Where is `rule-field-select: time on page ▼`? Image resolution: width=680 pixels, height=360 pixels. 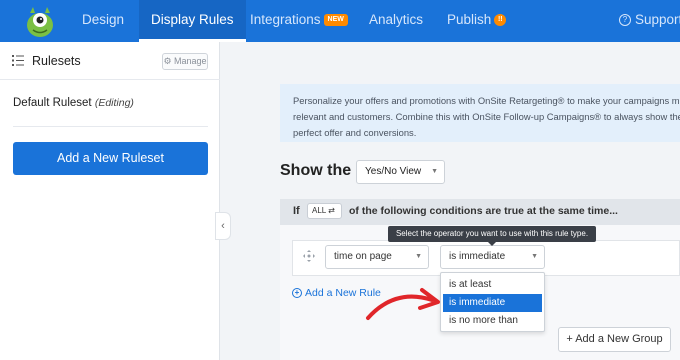
rule-field-select: time on page ▼ is located at coordinates (377, 257).